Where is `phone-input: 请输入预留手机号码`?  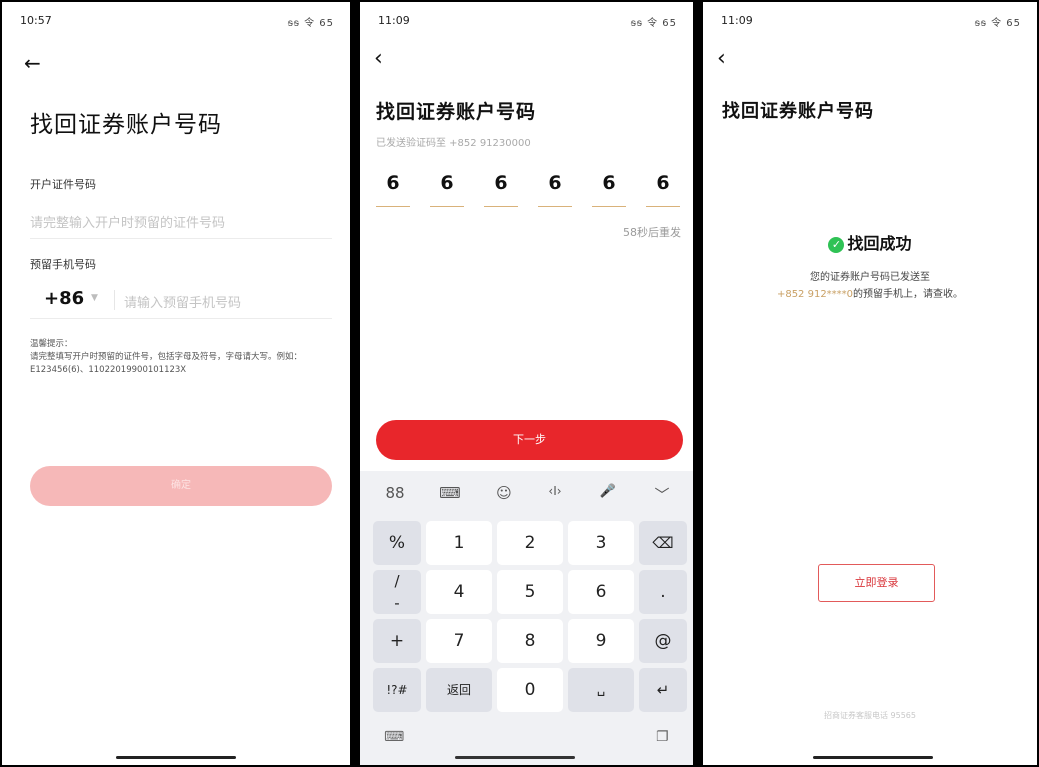 phone-input: 请输入预留手机号码 is located at coordinates (182, 301).